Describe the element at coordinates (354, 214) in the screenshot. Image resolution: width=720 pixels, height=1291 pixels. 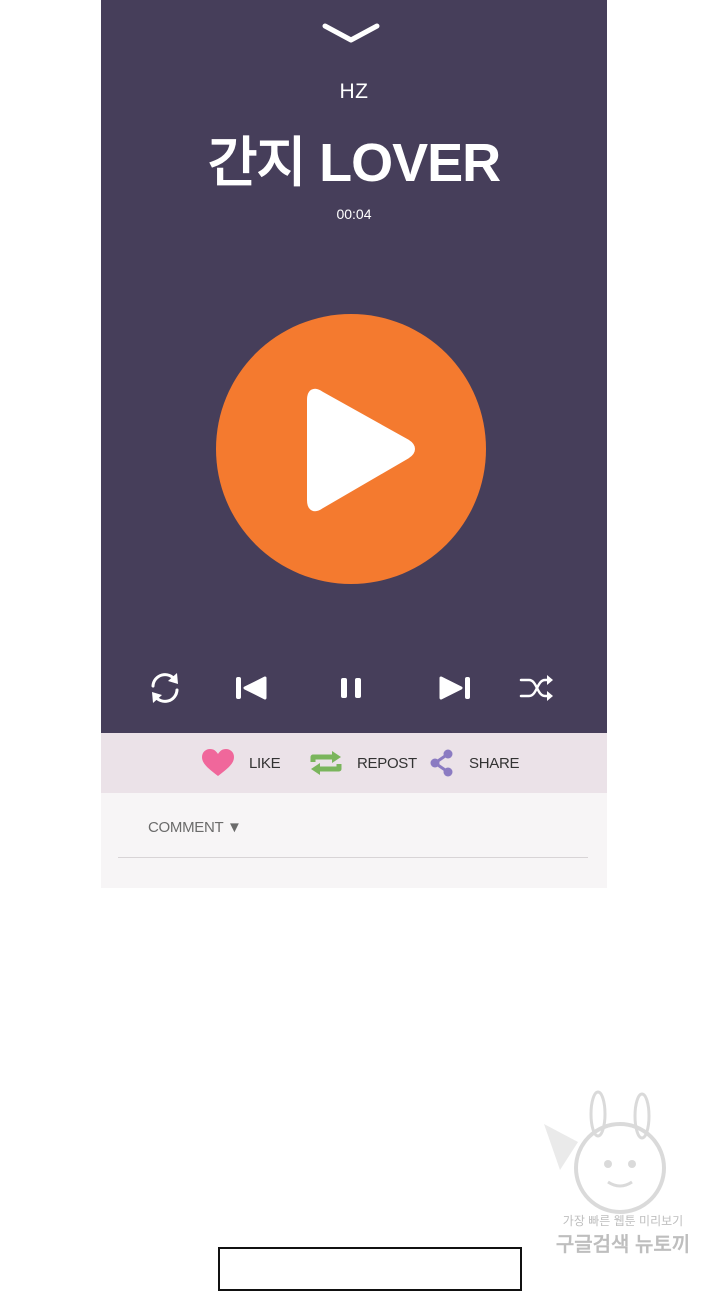
I see `playback-time: 00:04` at that location.